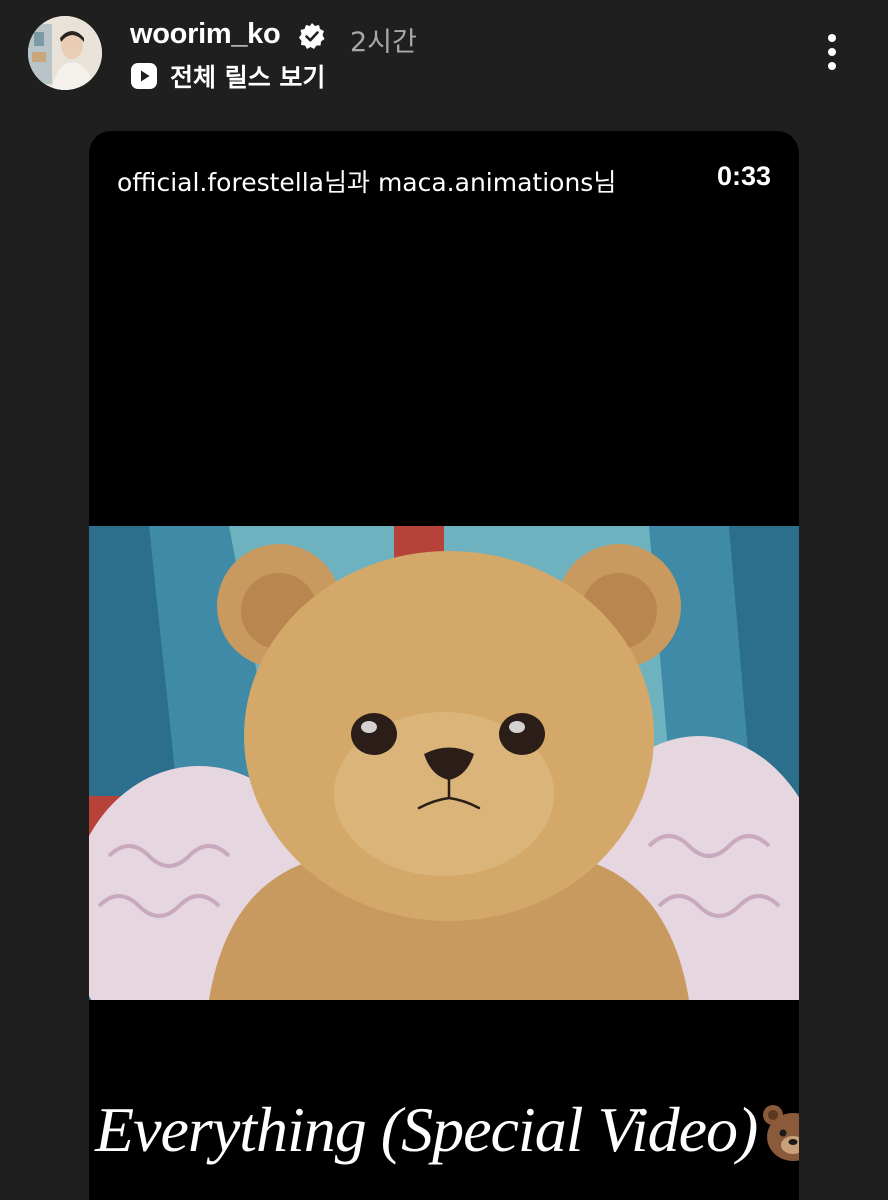 This screenshot has height=1200, width=888. Describe the element at coordinates (426, 1129) in the screenshot. I see `video-caption: Everything (Special Video)` at that location.